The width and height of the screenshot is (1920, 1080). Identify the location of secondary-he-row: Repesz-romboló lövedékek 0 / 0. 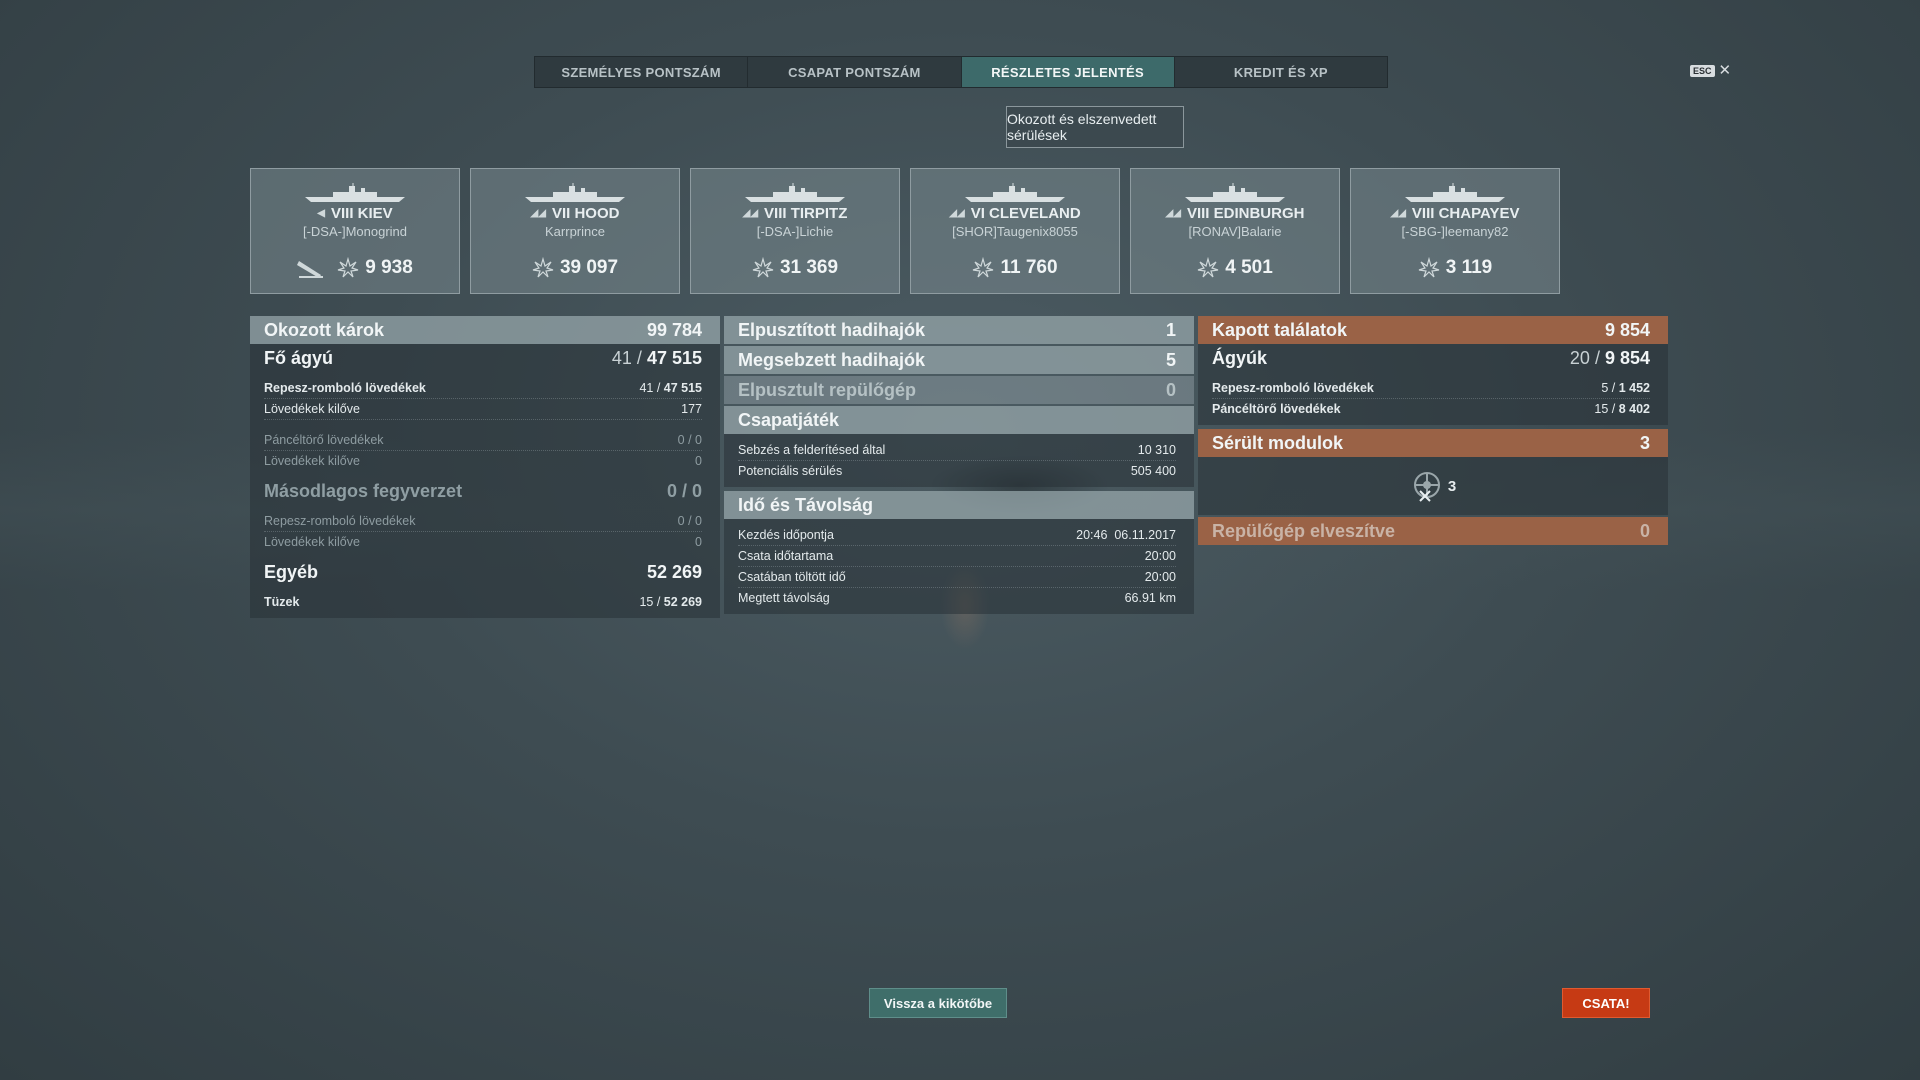
(483, 521).